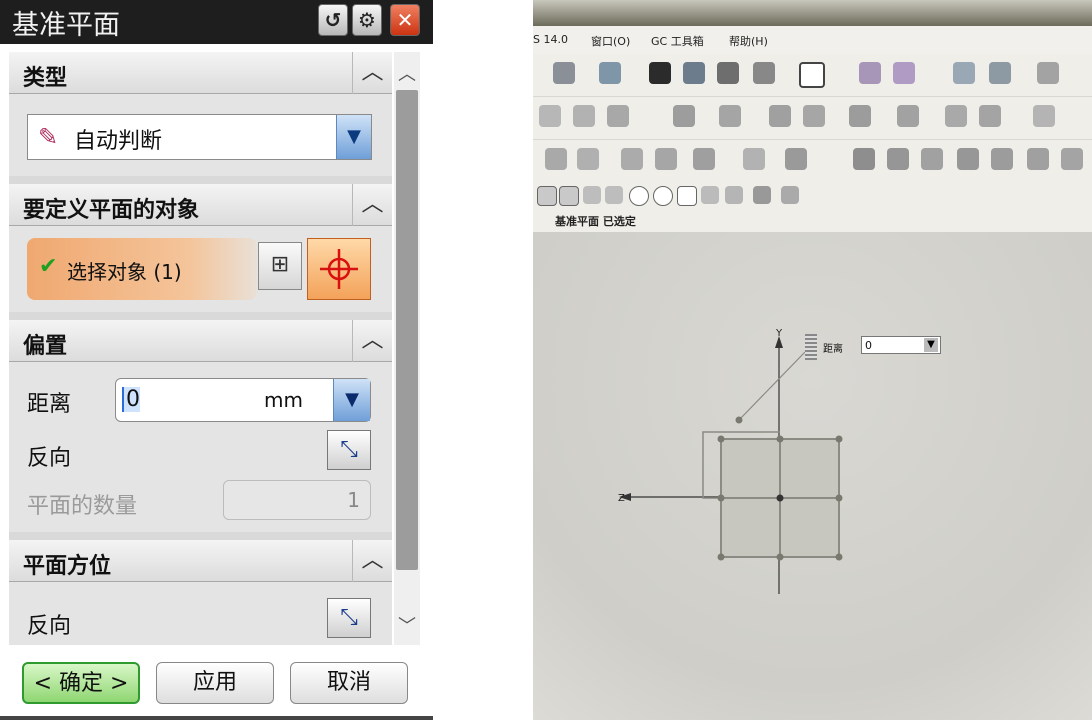  I want to click on section-header-orientation: 平面方位 ︿, so click(200, 561).